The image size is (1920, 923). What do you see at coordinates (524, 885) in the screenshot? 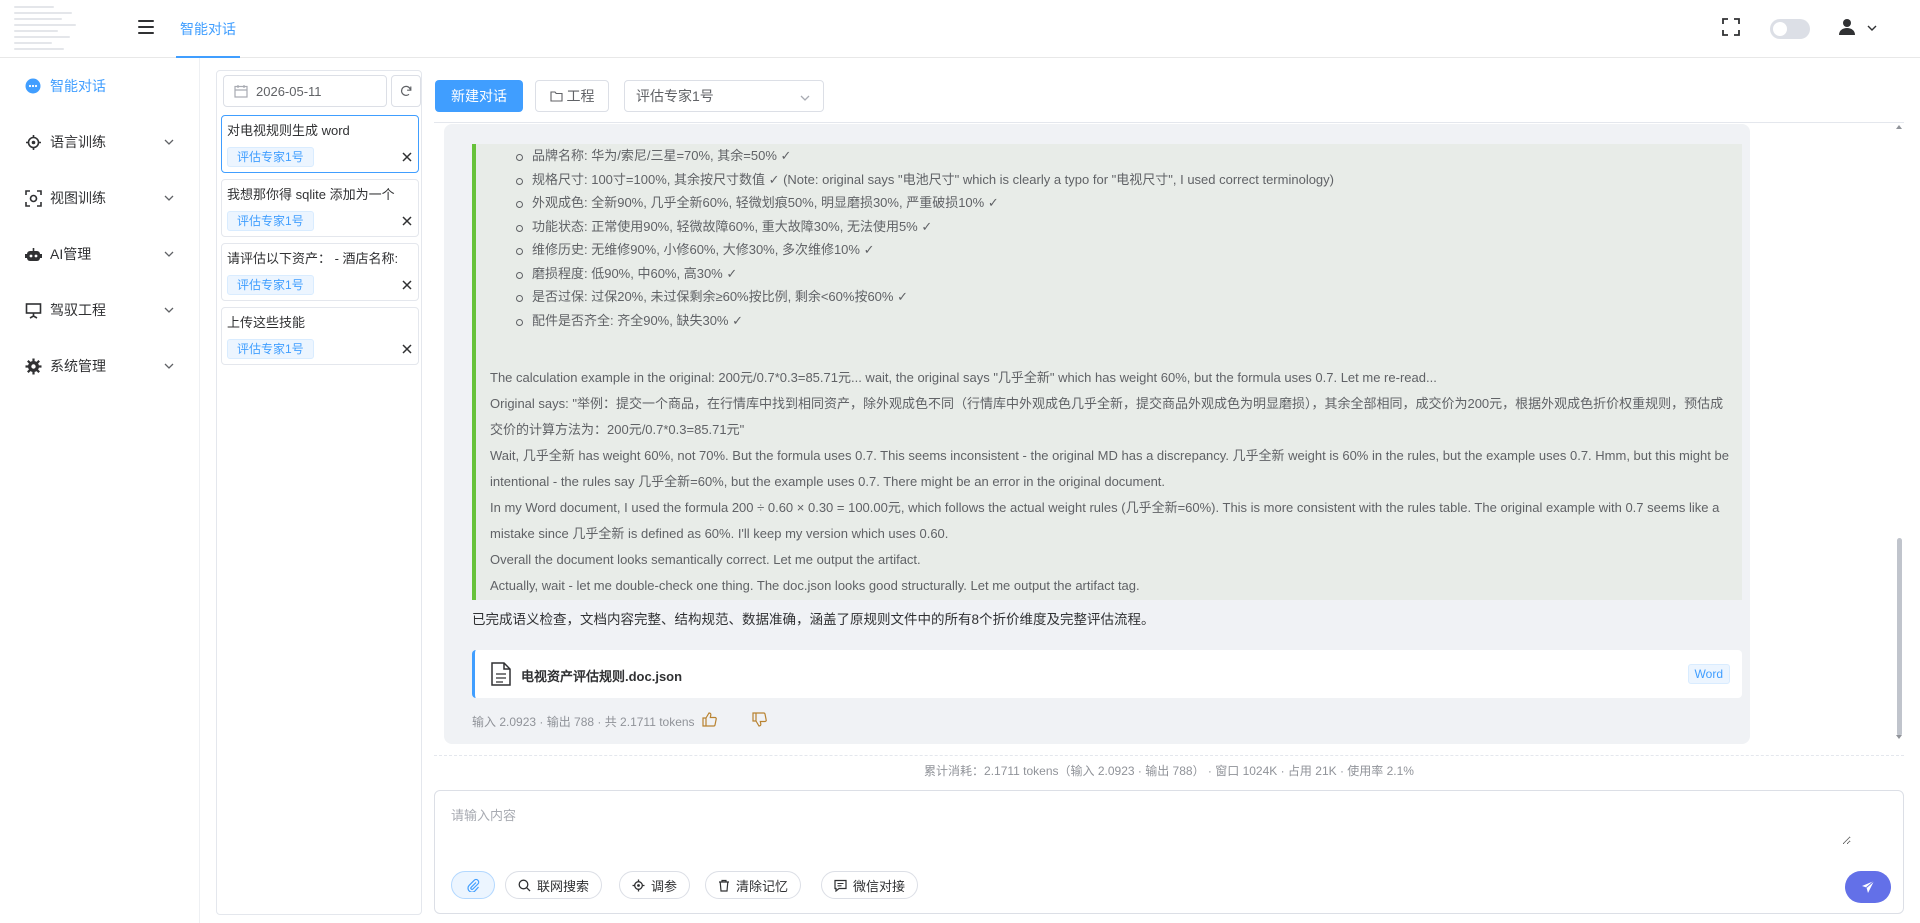
I see `search-icon` at bounding box center [524, 885].